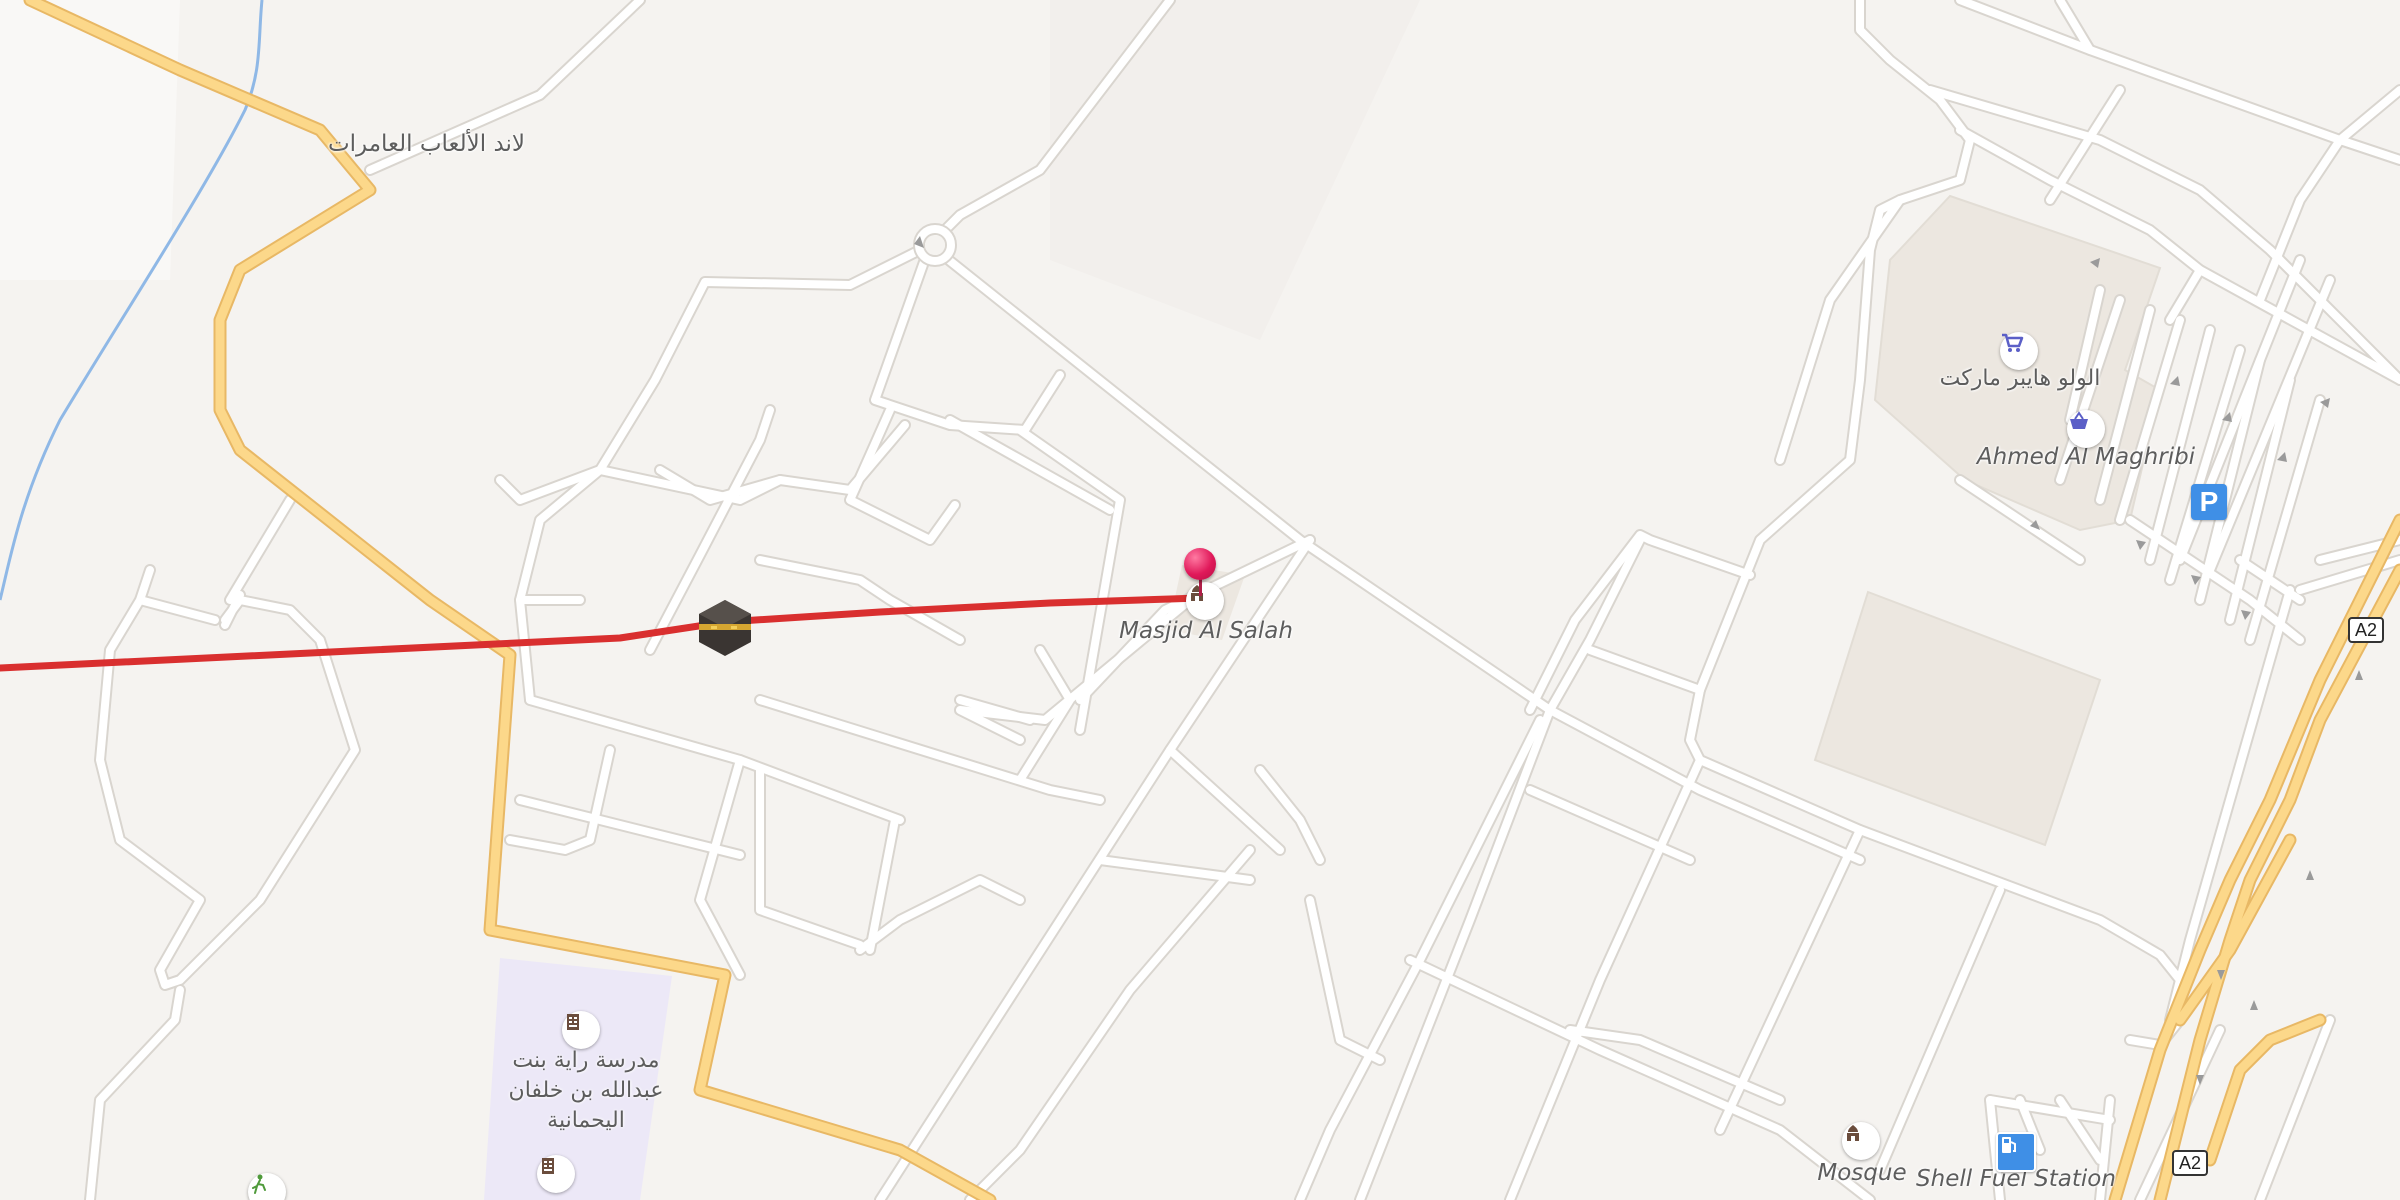 The height and width of the screenshot is (1200, 2400). Describe the element at coordinates (586, 1120) in the screenshot. I see `school-label-line: اليحمانية` at that location.